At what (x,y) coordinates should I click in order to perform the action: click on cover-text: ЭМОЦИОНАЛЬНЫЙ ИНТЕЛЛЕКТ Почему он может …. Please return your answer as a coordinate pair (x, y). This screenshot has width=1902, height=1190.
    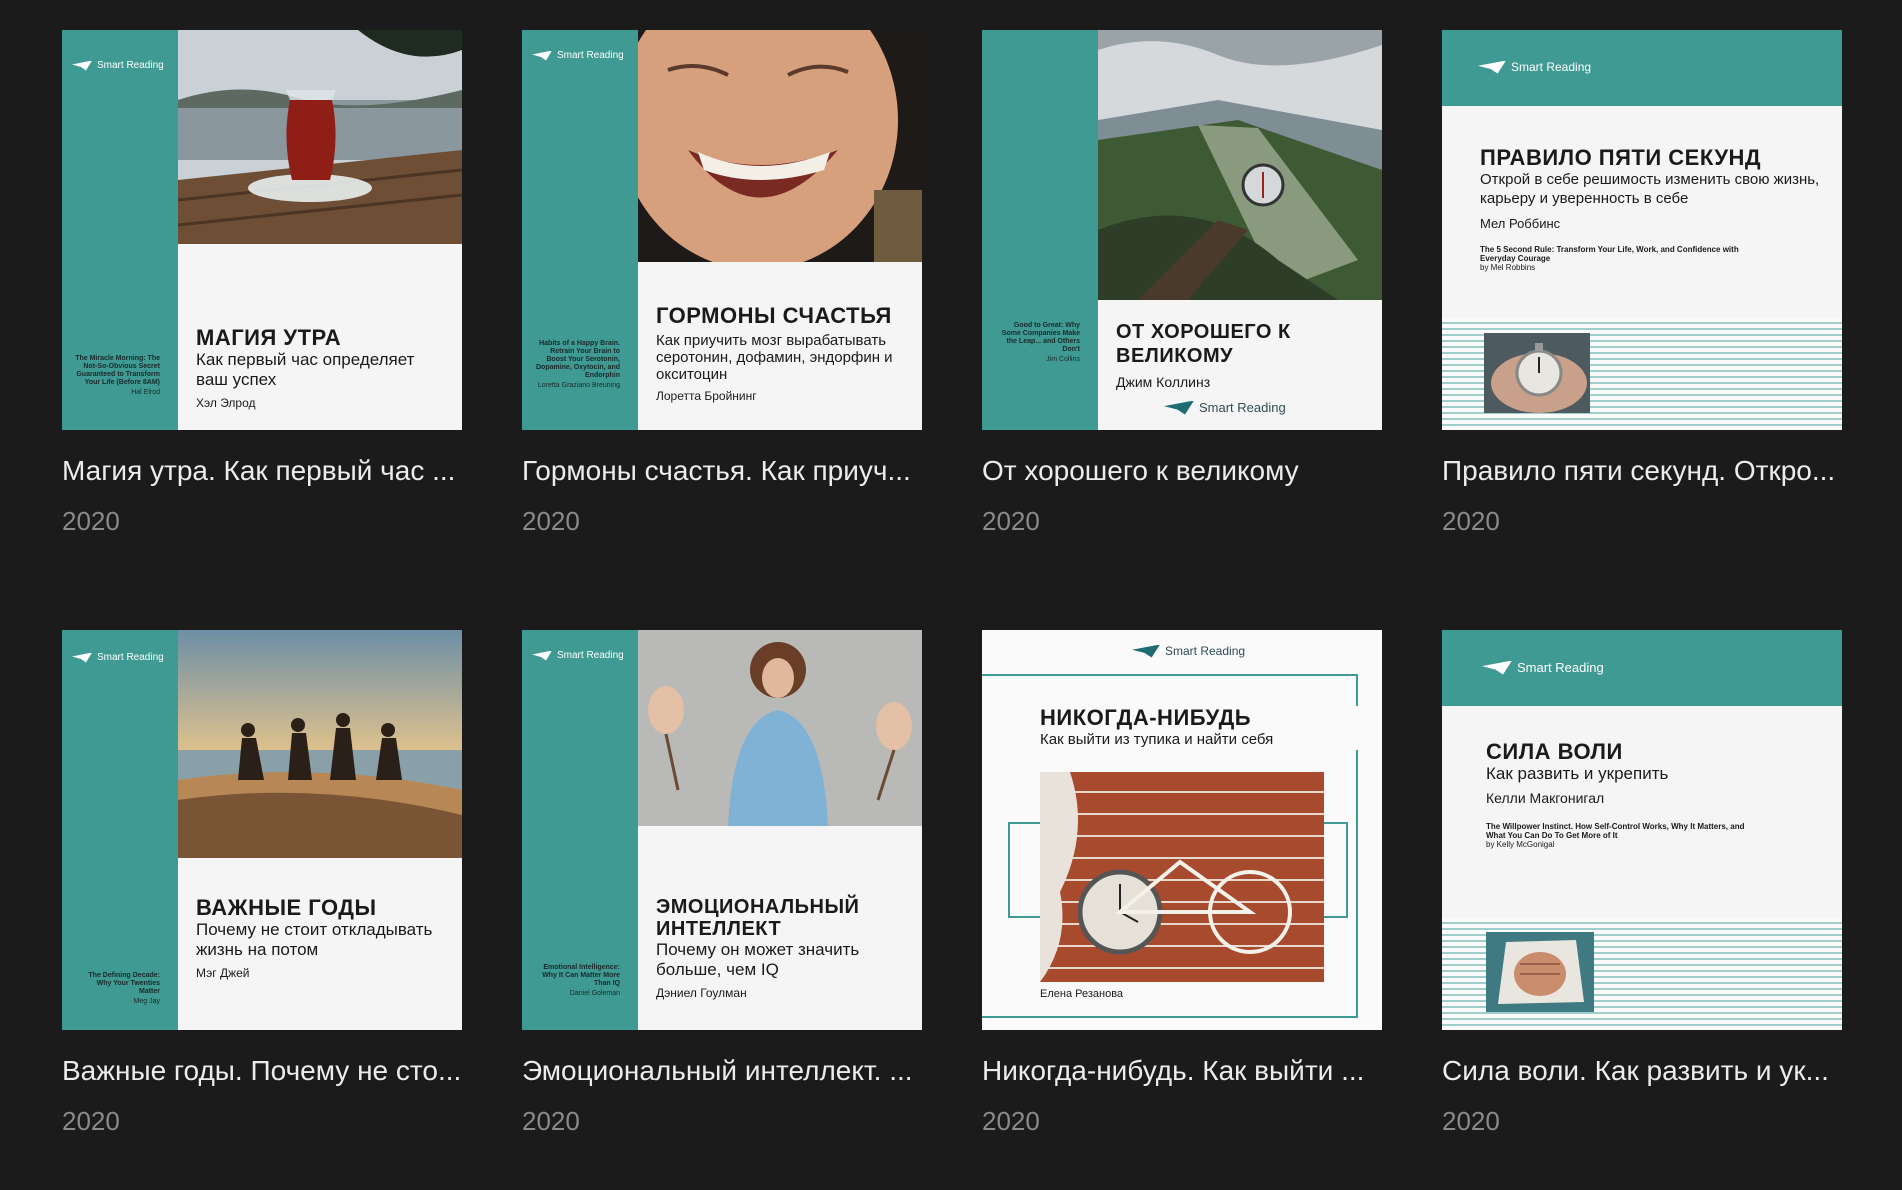
    Looking at the image, I should click on (758, 948).